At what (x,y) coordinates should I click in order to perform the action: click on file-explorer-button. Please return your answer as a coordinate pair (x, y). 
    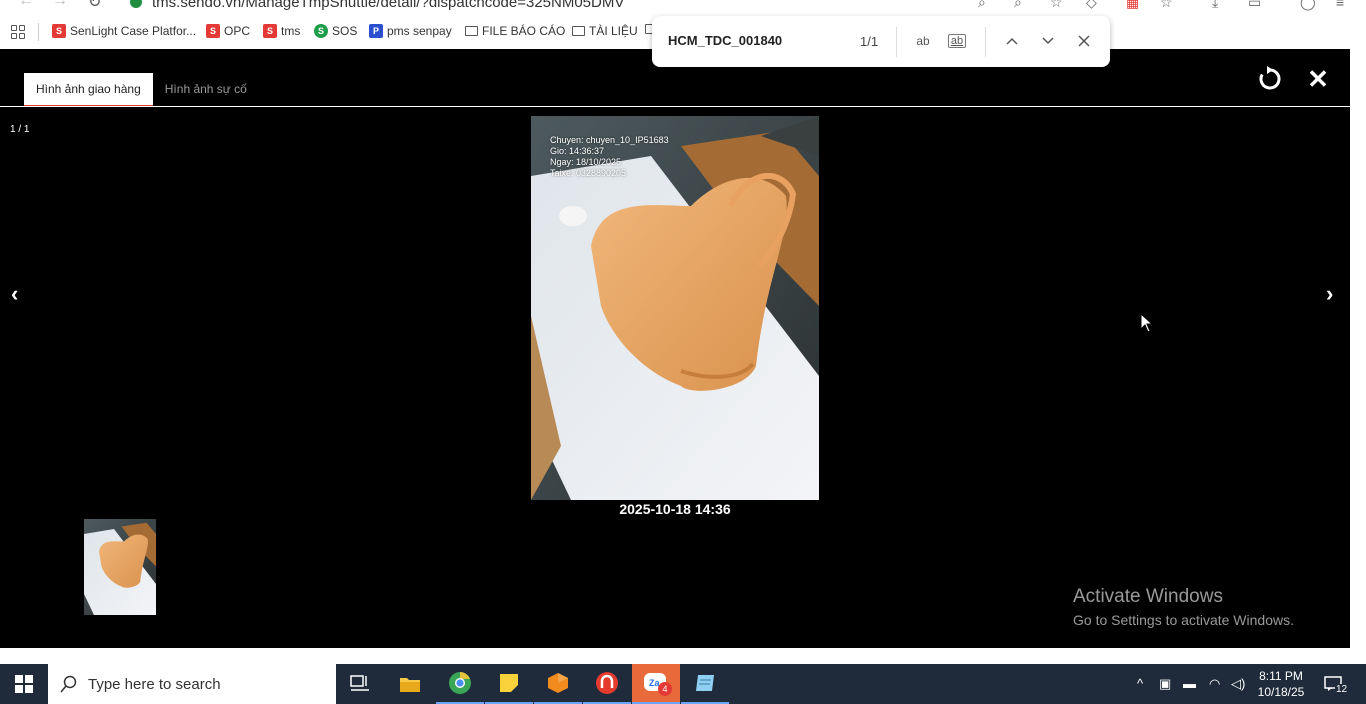
    Looking at the image, I should click on (410, 684).